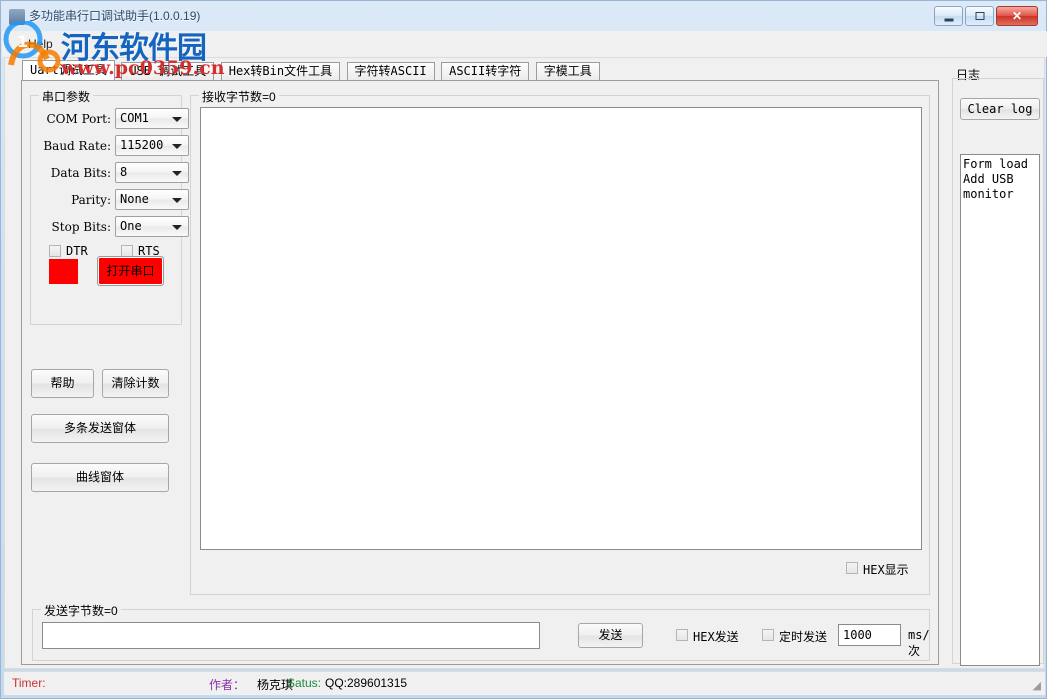 This screenshot has width=1047, height=699. I want to click on send-byte-count-label: 发送字节数=0, so click(81, 610).